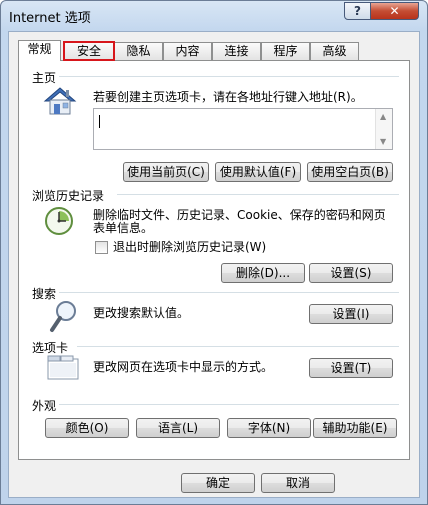 Image resolution: width=428 pixels, height=505 pixels. Describe the element at coordinates (383, 129) in the screenshot. I see `textarea-scrollbar: ▲ ▼` at that location.